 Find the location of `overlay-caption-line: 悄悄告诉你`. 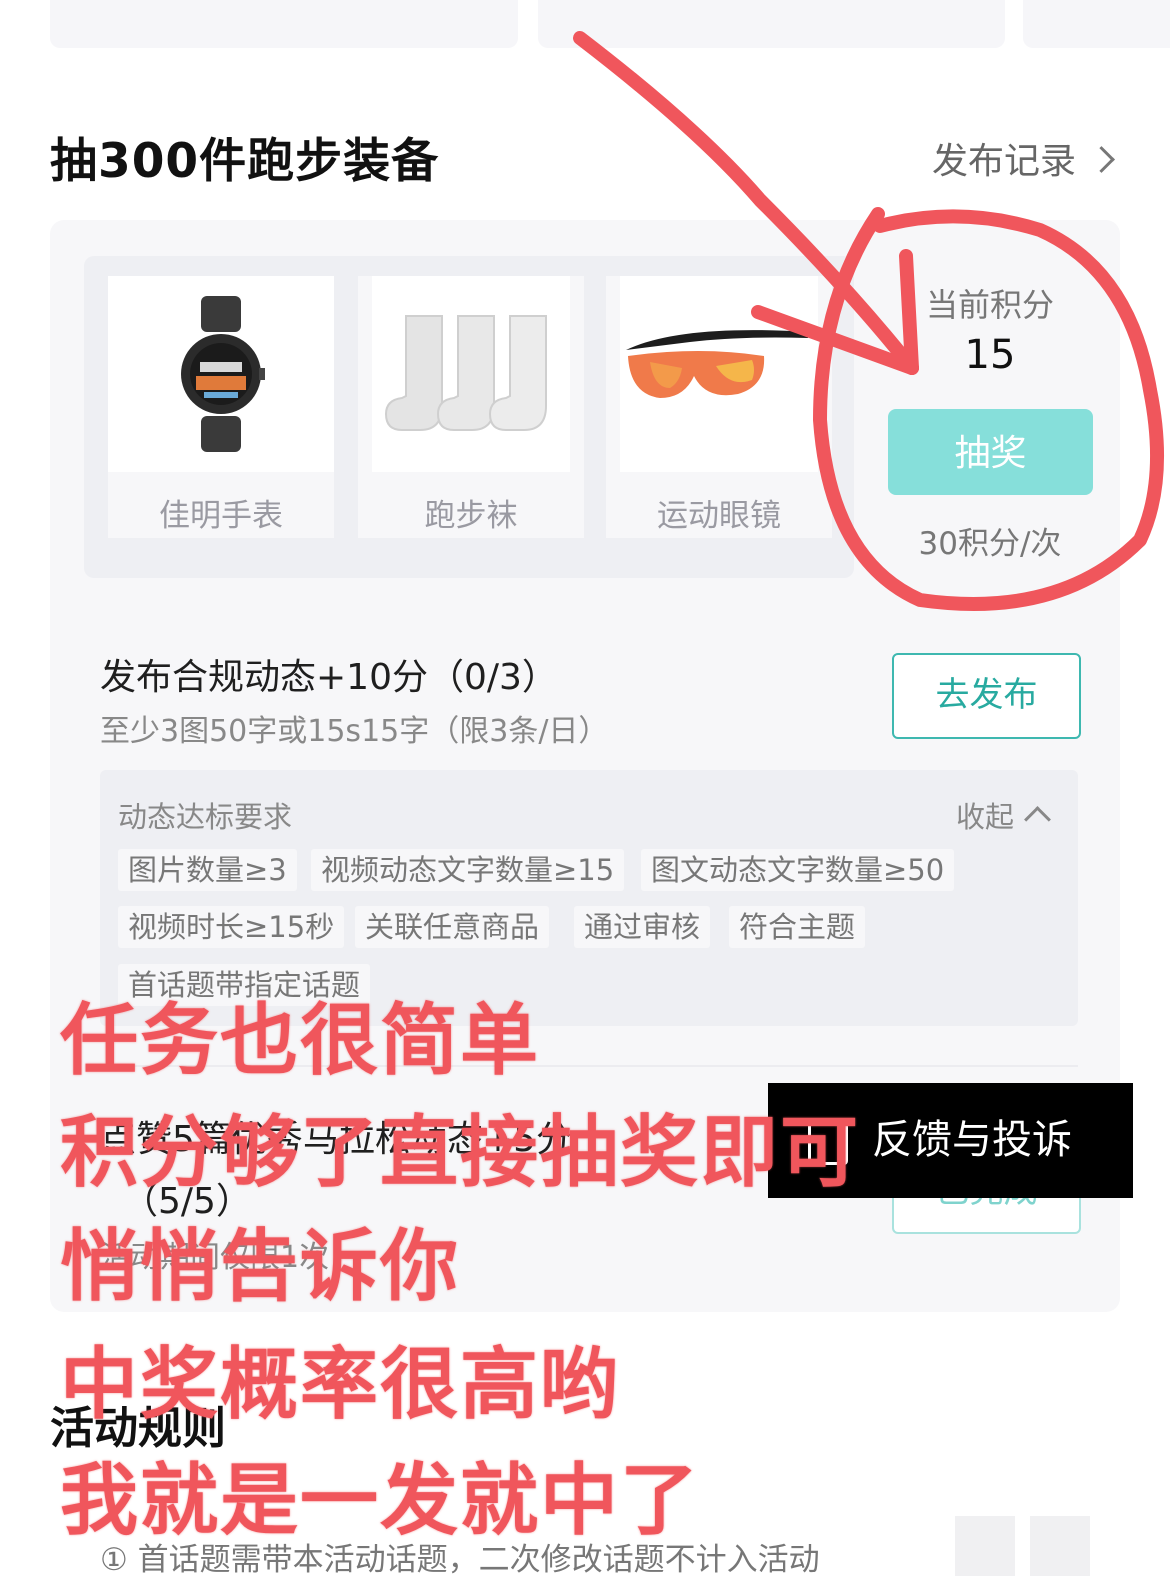

overlay-caption-line: 悄悄告诉你 is located at coordinates (260, 1267).